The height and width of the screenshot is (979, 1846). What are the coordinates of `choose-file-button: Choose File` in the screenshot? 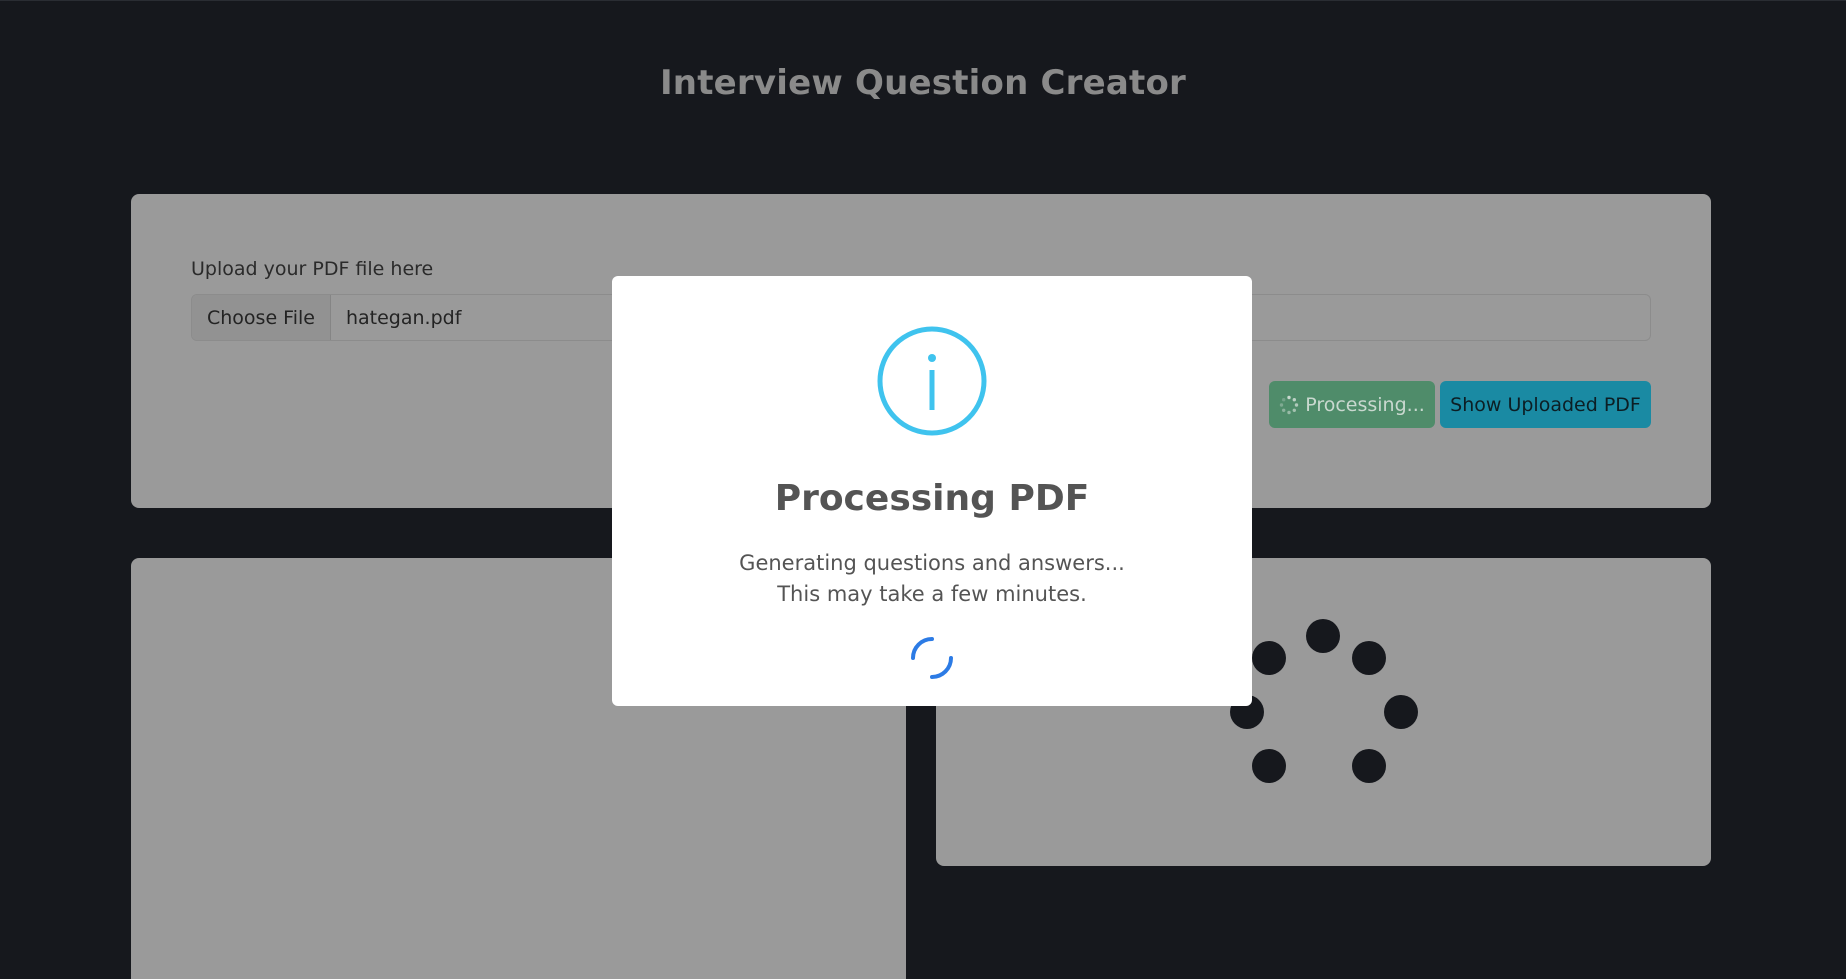 It's located at (261, 317).